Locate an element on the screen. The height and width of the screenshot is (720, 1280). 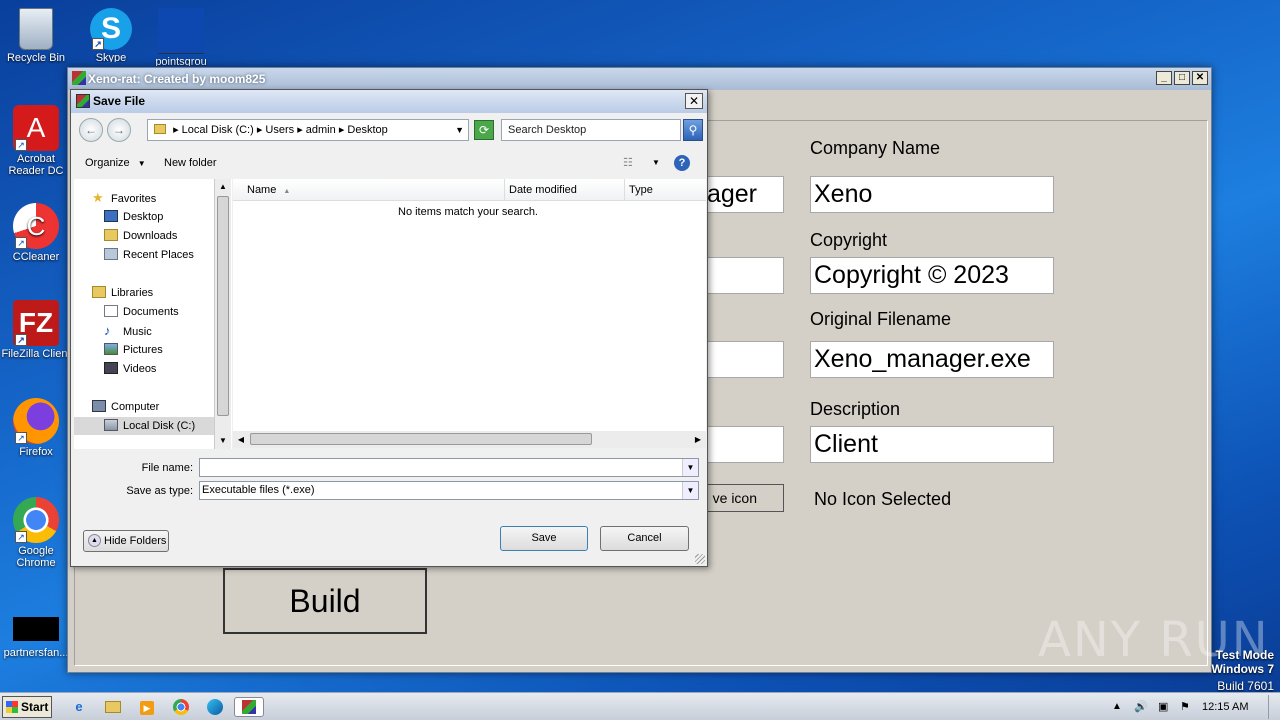
media-player-icon: ▶ is located at coordinates (147, 707).